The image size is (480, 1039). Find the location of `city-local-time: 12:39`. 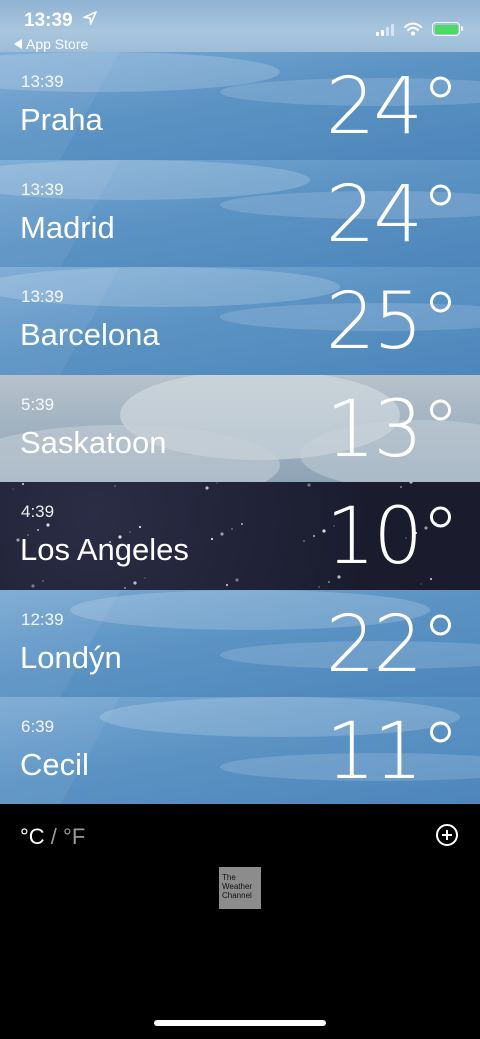

city-local-time: 12:39 is located at coordinates (42, 619).